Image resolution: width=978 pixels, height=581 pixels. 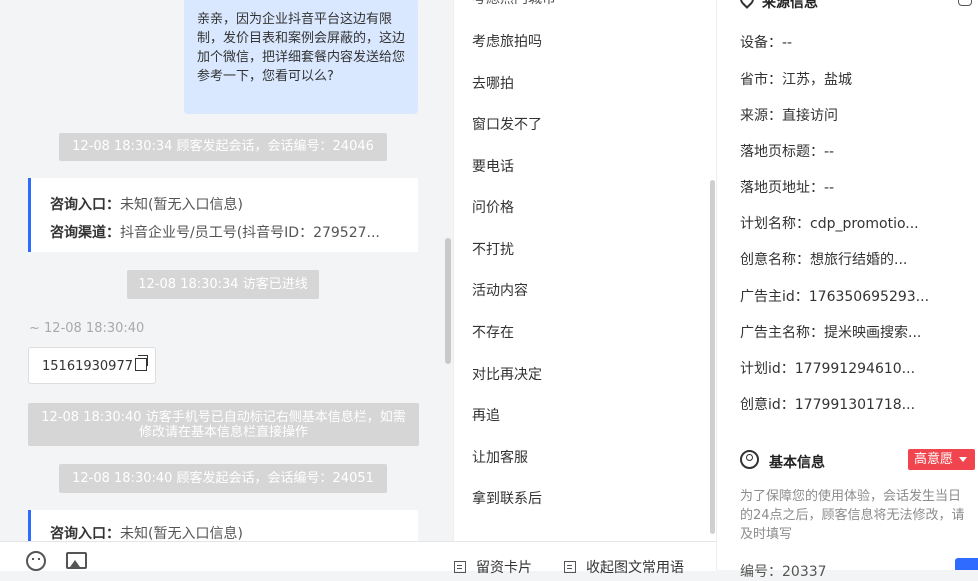 What do you see at coordinates (76, 560) in the screenshot?
I see `image-icon` at bounding box center [76, 560].